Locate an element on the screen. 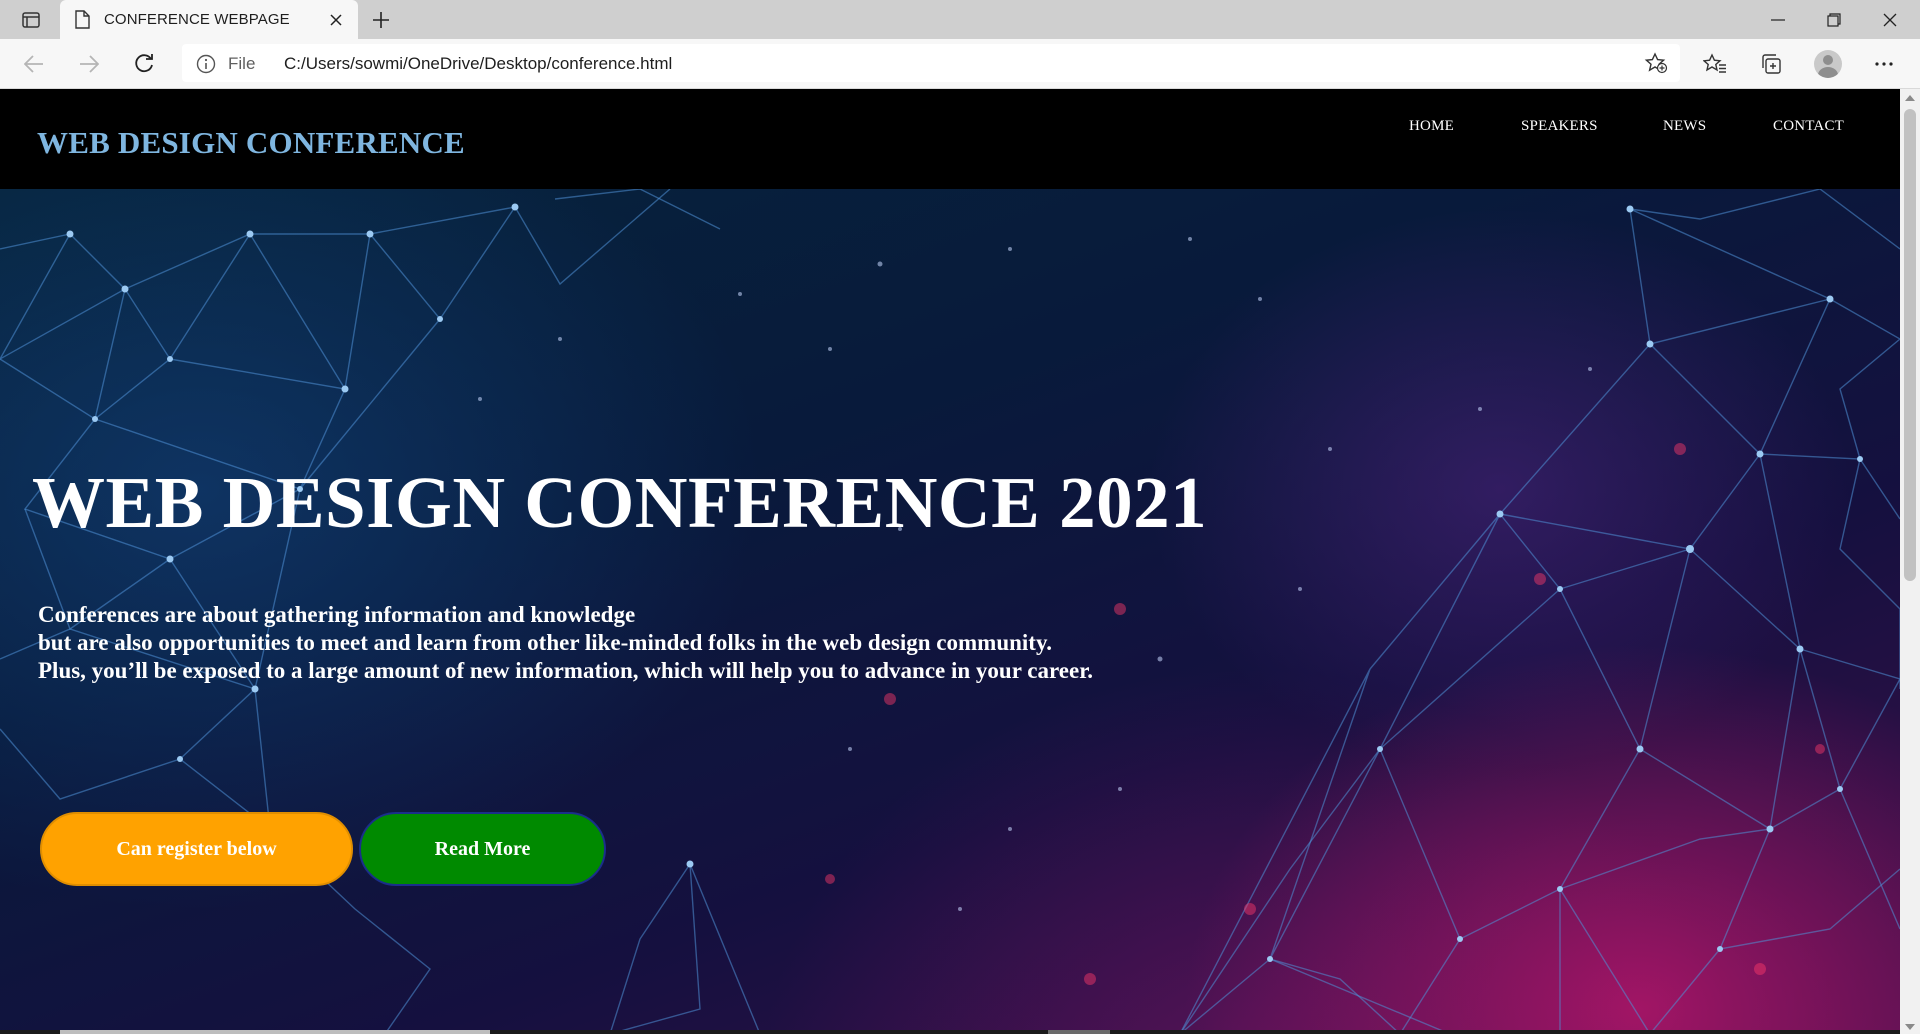  nav-link-home: HOME is located at coordinates (1431, 126).